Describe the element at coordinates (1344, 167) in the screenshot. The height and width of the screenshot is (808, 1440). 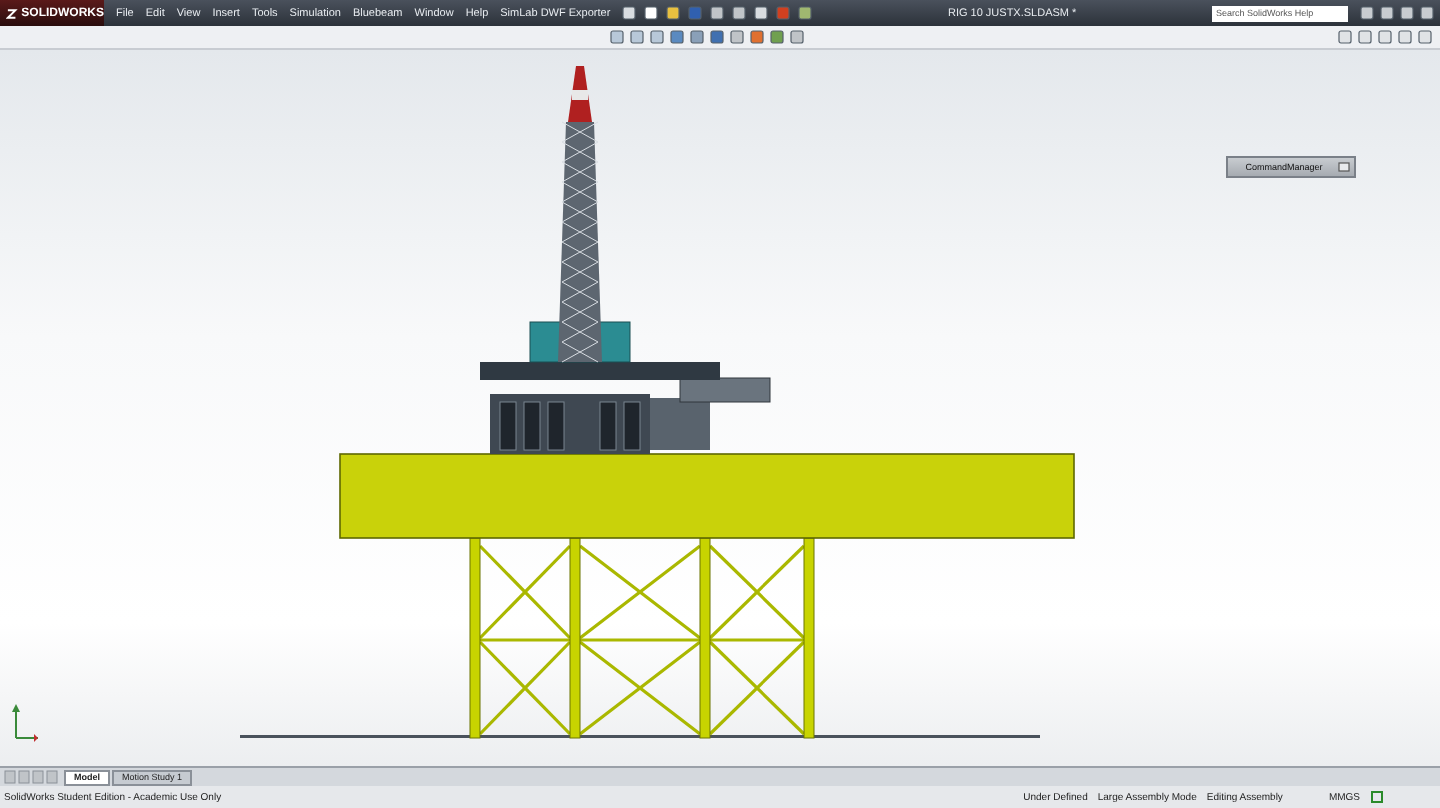
I see `window-toggle-icon` at that location.